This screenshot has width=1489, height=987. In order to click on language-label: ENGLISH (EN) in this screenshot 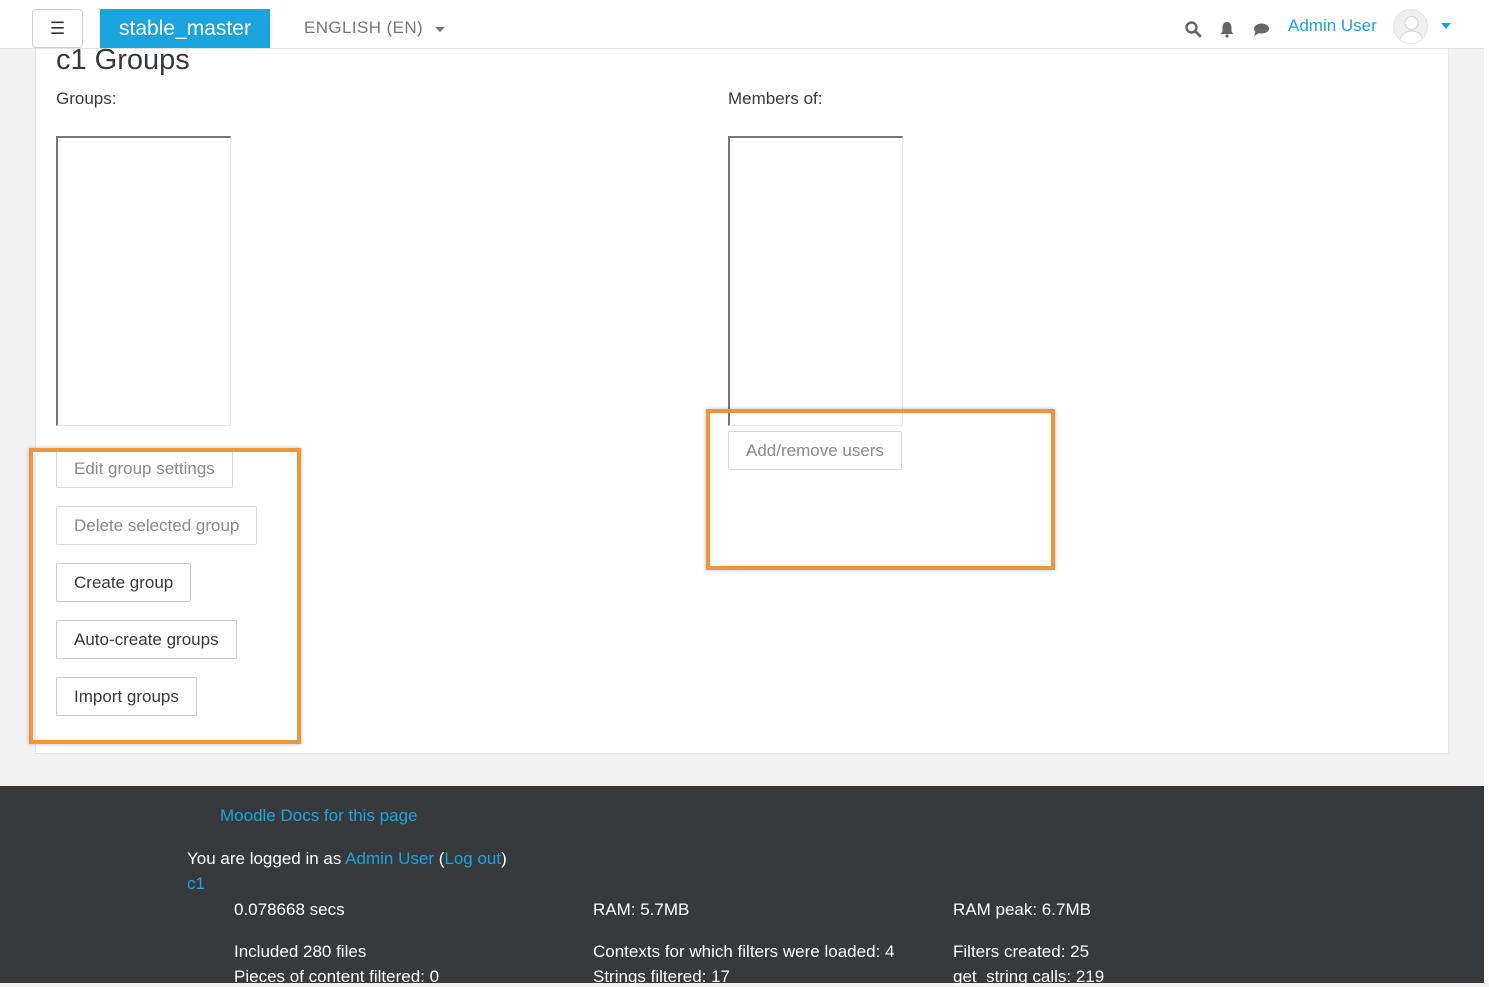, I will do `click(364, 27)`.